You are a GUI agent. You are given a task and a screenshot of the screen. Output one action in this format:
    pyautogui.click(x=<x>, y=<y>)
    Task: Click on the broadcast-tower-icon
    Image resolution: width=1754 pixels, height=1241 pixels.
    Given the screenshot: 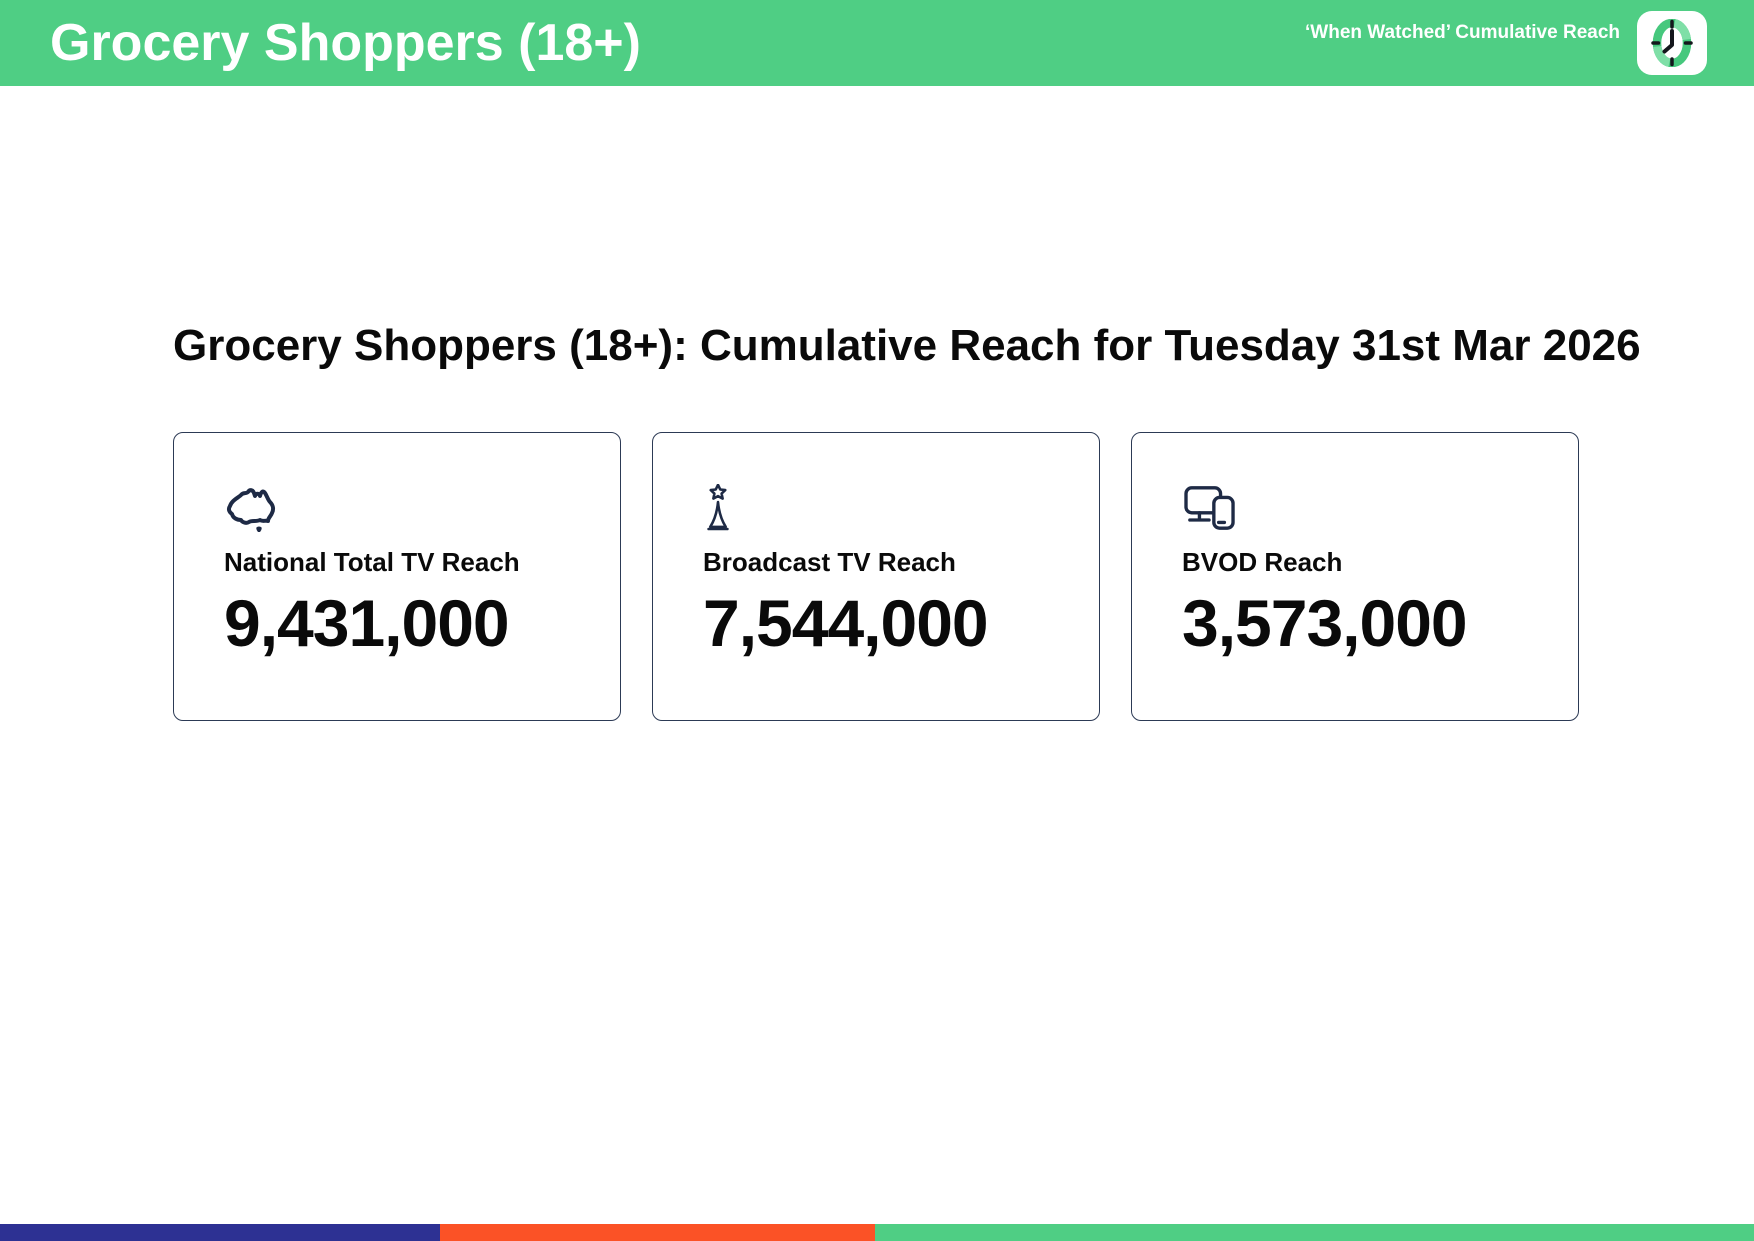 What is the action you would take?
    pyautogui.click(x=891, y=508)
    